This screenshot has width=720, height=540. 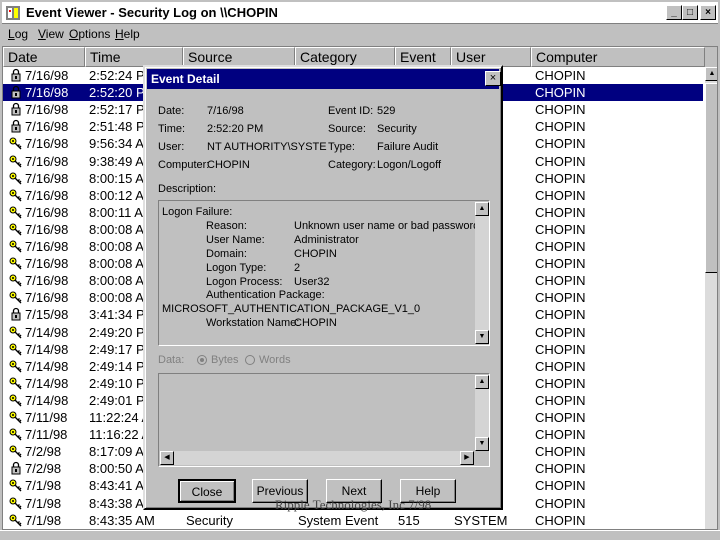 What do you see at coordinates (711, 298) in the screenshot?
I see `vertical-scrollbar: ▲` at bounding box center [711, 298].